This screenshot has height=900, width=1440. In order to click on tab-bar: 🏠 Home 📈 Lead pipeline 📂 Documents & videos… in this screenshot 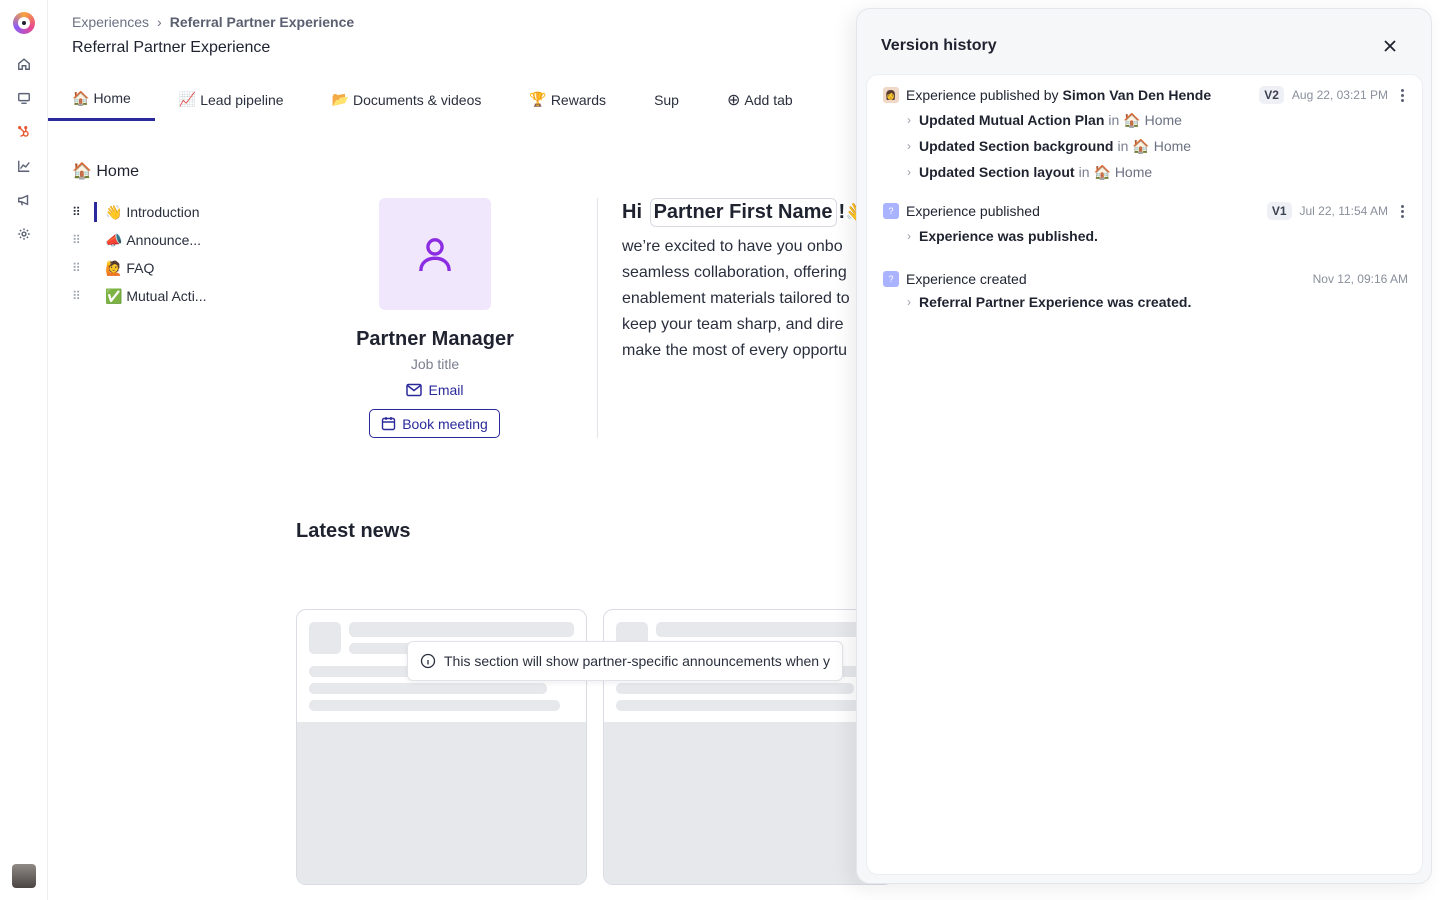, I will do `click(432, 99)`.